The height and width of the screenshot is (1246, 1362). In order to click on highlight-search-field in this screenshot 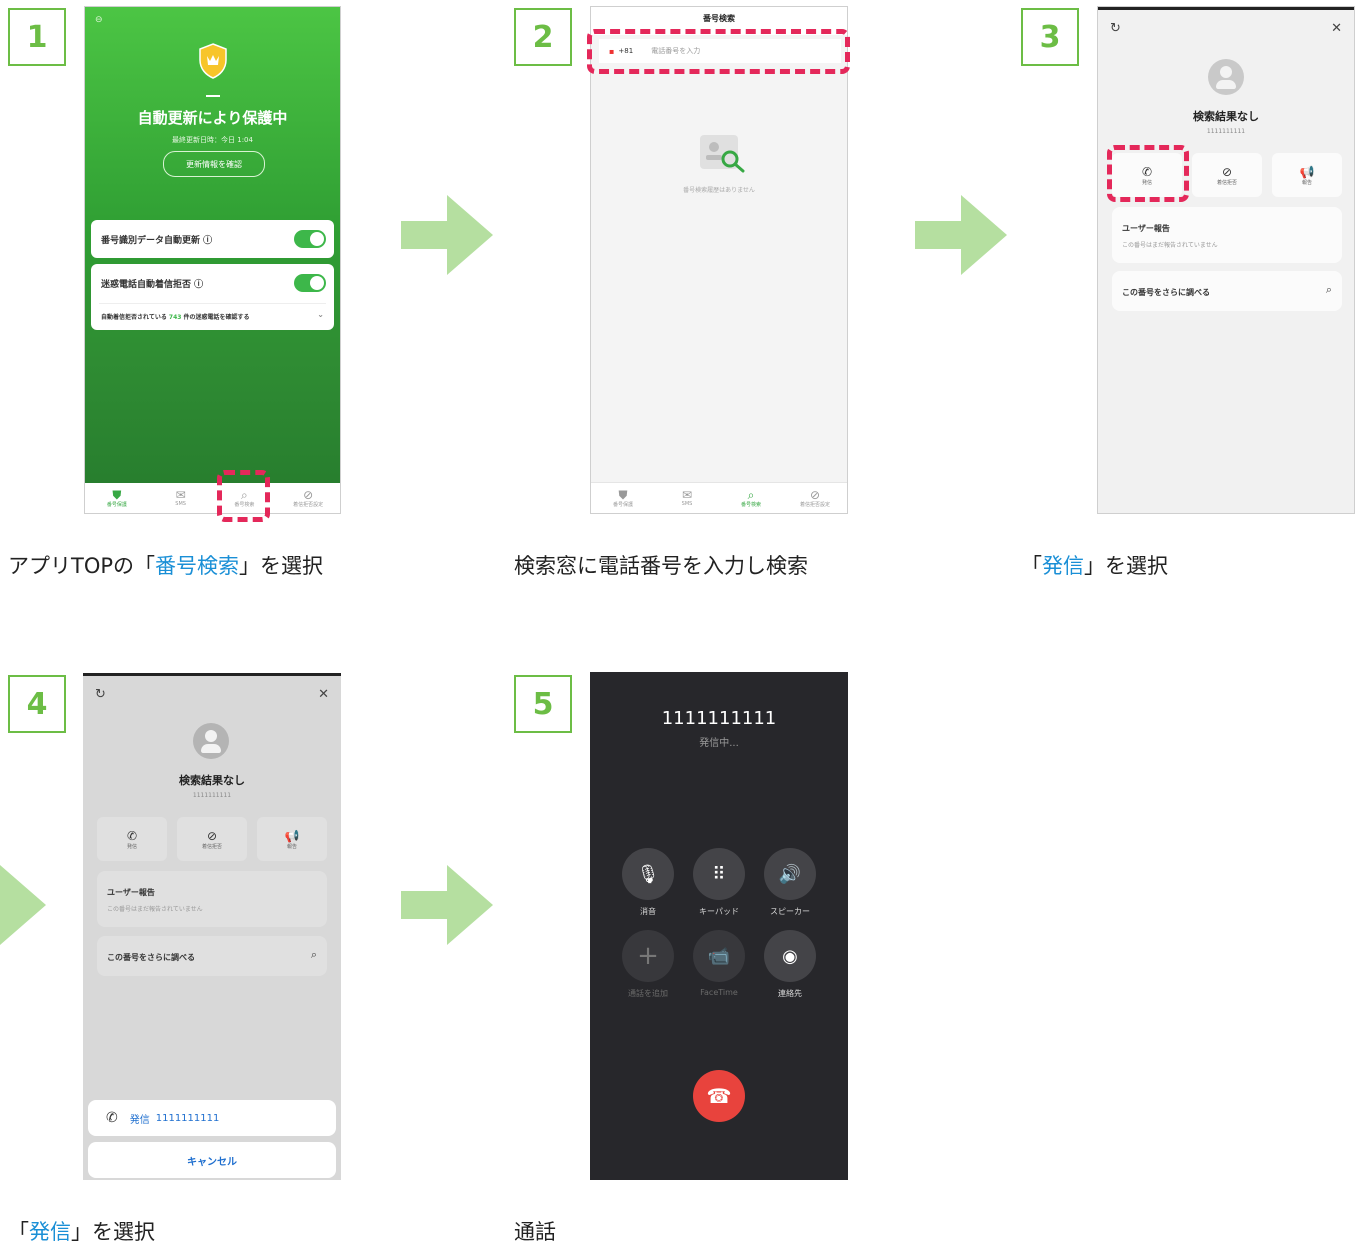, I will do `click(718, 51)`.